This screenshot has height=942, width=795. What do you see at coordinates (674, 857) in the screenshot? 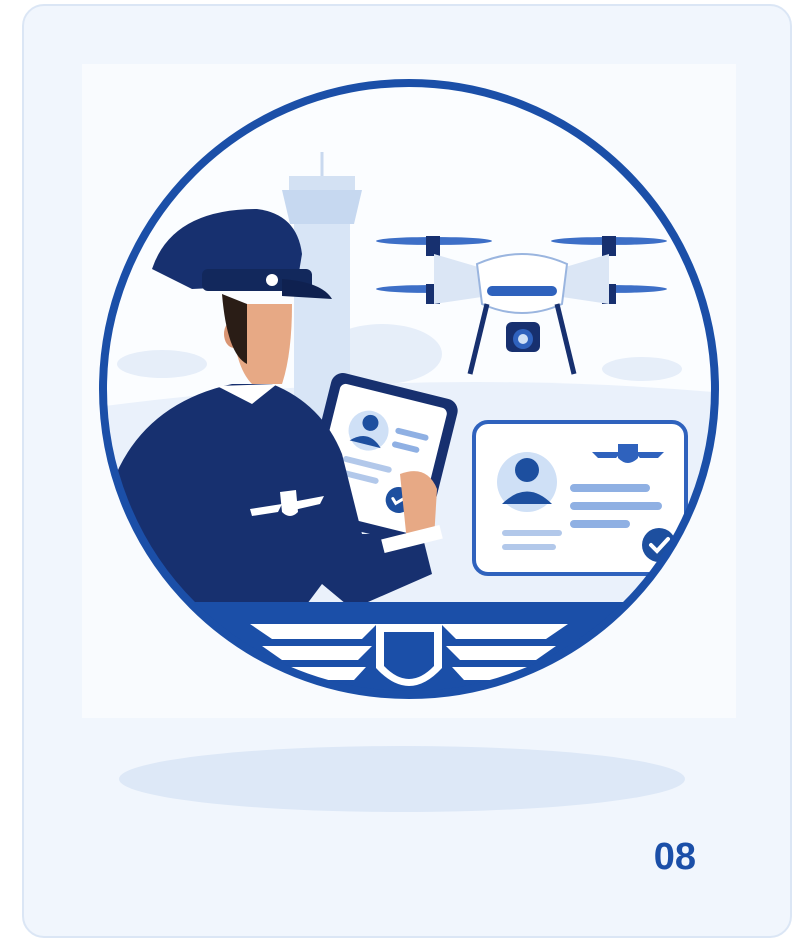
I see `card-number: 08` at bounding box center [674, 857].